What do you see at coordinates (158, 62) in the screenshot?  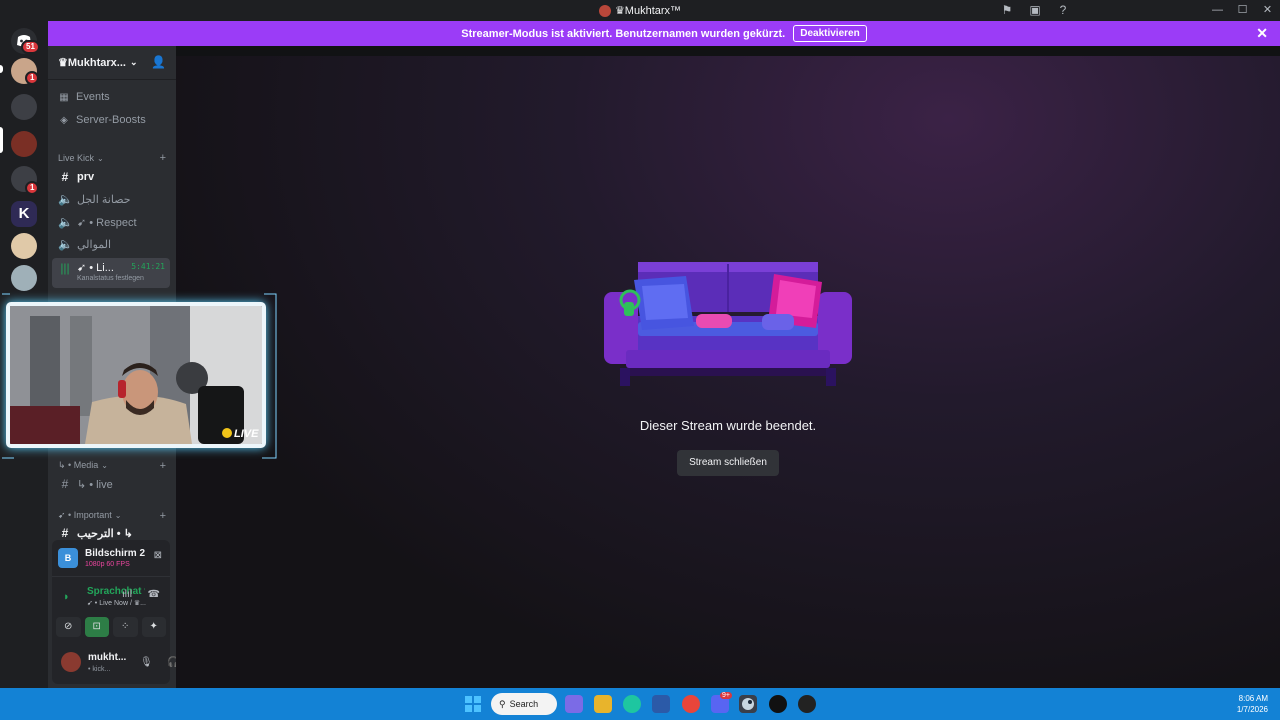 I see `invite-people-icon: 👤` at bounding box center [158, 62].